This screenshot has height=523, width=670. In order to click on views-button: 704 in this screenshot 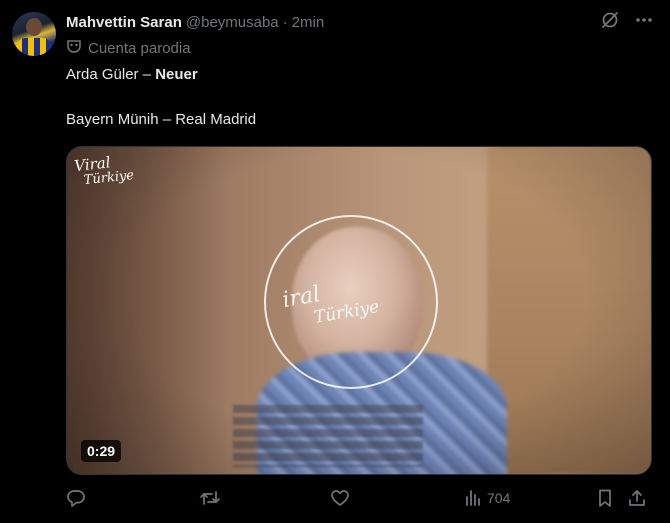, I will do `click(486, 498)`.